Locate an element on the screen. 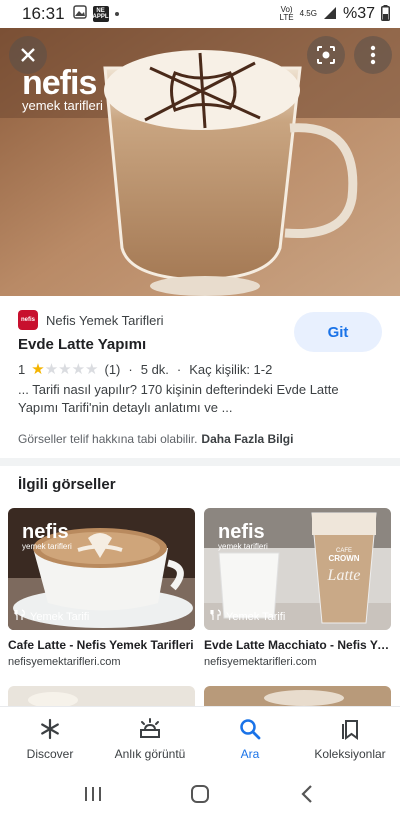 Image resolution: width=400 pixels, height=822 pixels. asterisk-icon is located at coordinates (50, 729).